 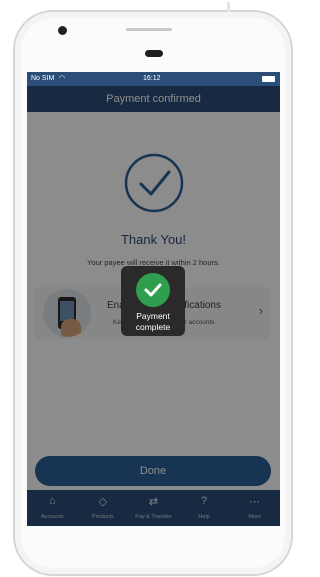 I want to click on battery-icon, so click(x=268, y=79).